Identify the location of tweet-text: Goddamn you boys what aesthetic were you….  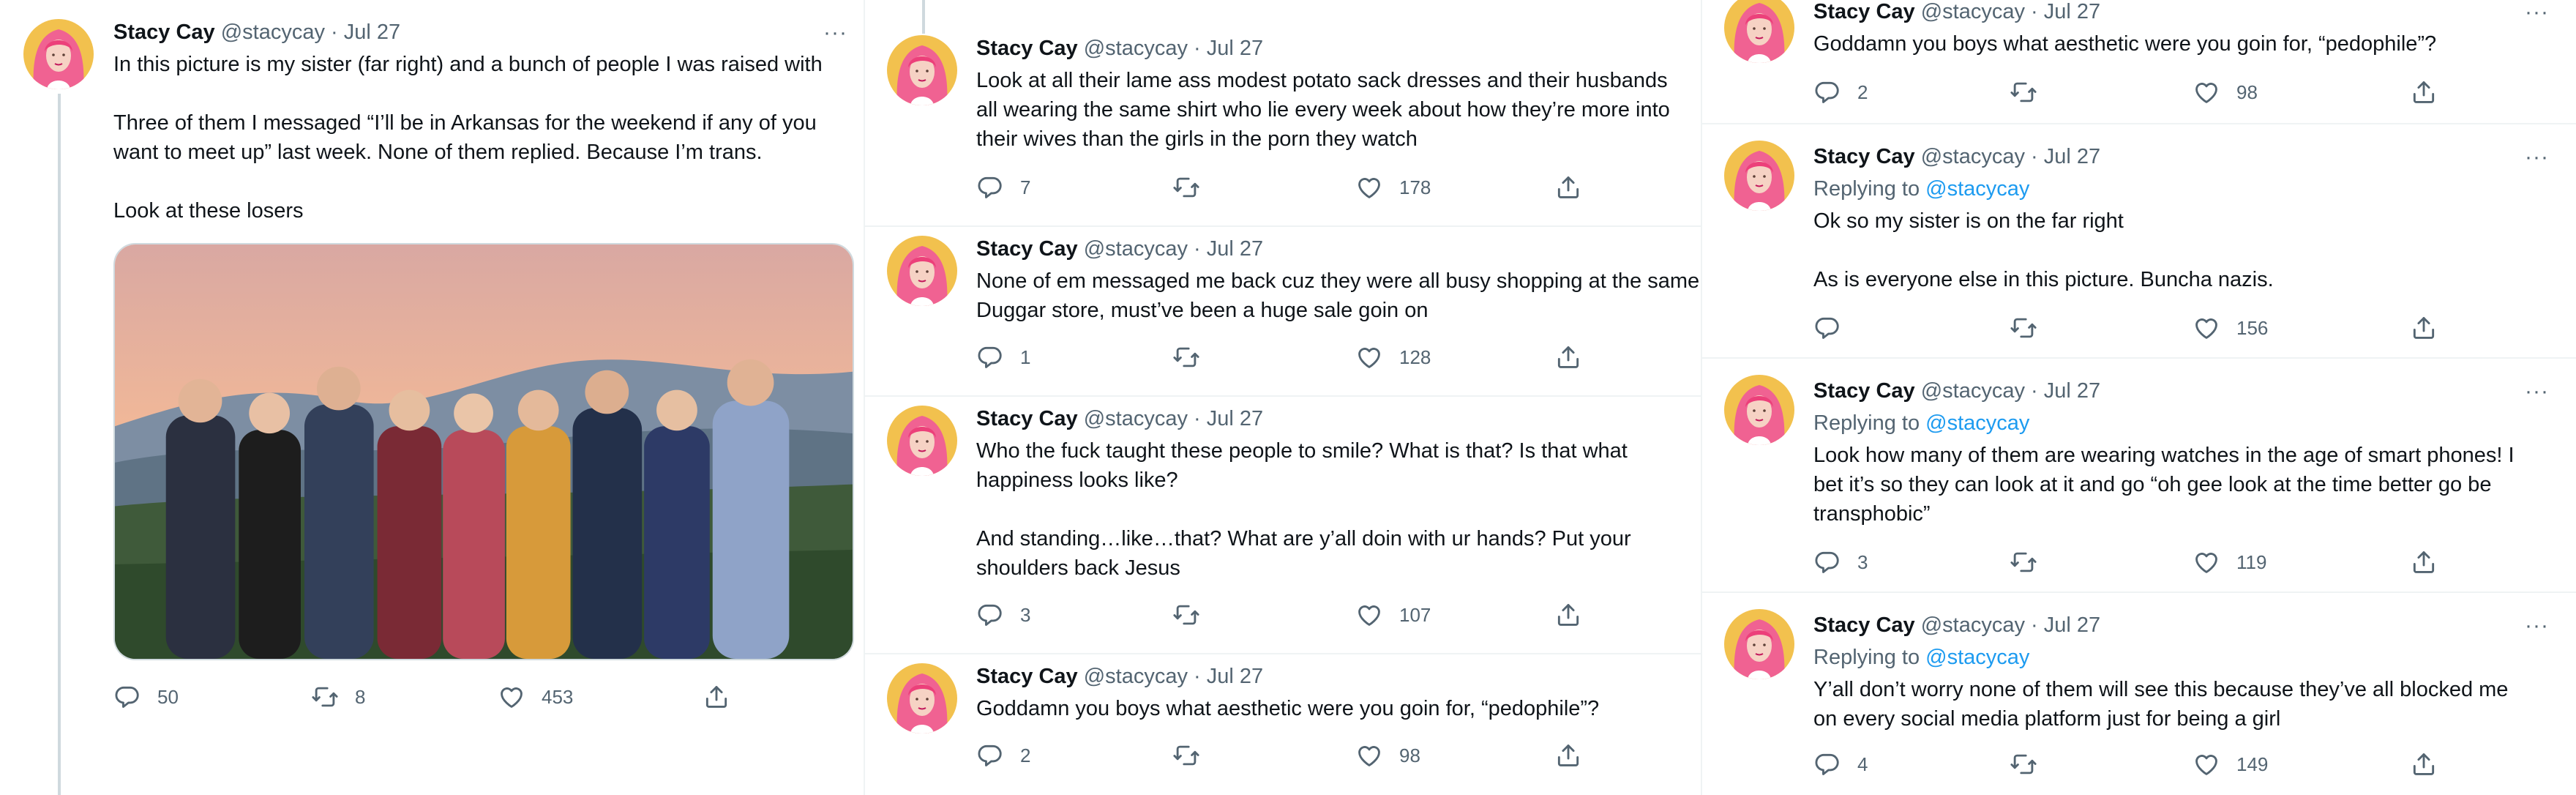
(1287, 708).